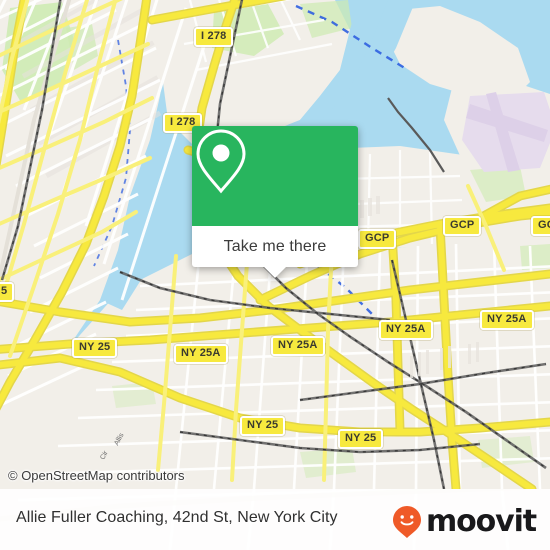 This screenshot has width=550, height=550. I want to click on take-me-there-label: Take me there, so click(275, 246).